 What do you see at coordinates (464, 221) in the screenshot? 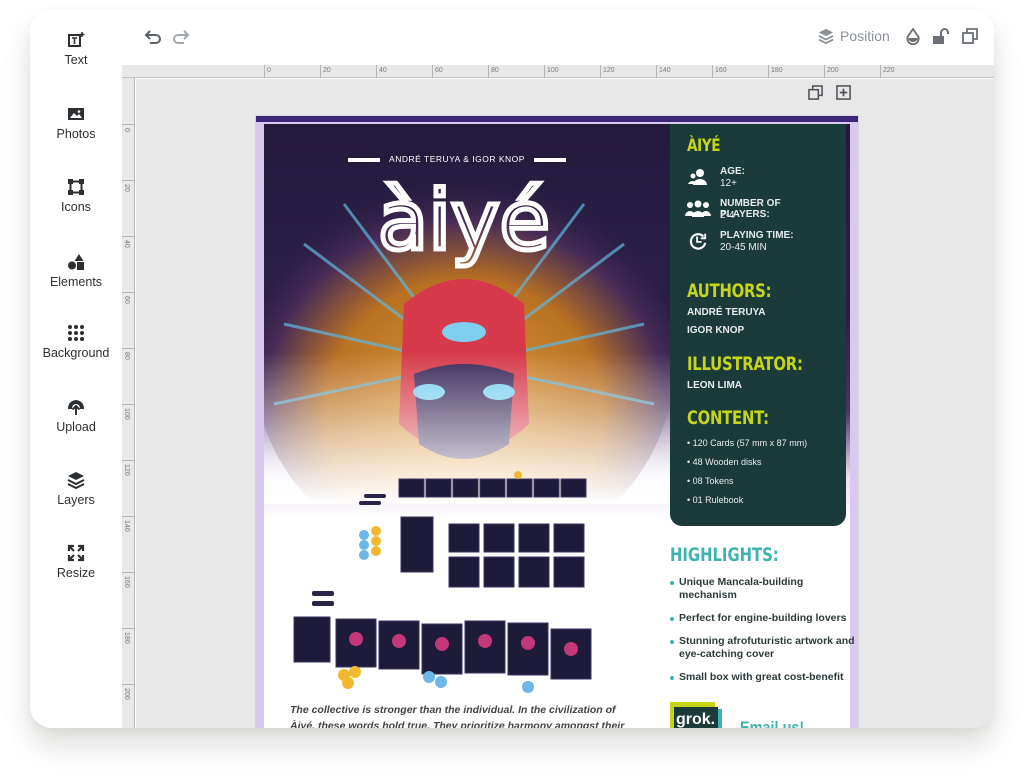
I see `logo-text: àiyé` at bounding box center [464, 221].